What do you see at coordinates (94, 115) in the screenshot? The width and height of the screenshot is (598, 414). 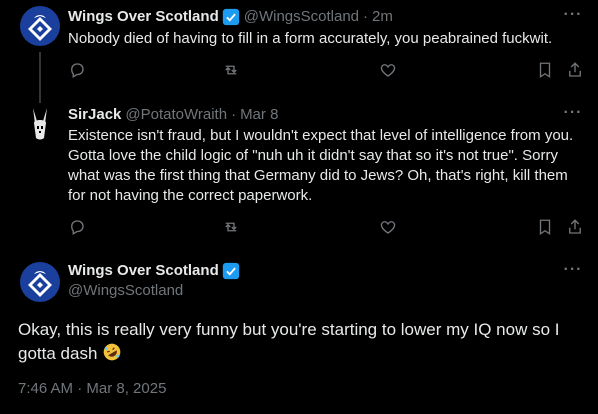 I see `author-name: SirJack` at bounding box center [94, 115].